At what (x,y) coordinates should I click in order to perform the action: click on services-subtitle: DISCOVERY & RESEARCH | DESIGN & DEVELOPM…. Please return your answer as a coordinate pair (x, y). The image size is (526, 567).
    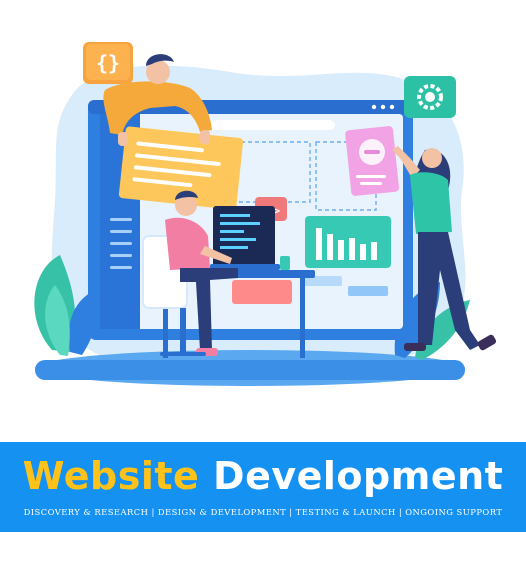
    Looking at the image, I should click on (263, 512).